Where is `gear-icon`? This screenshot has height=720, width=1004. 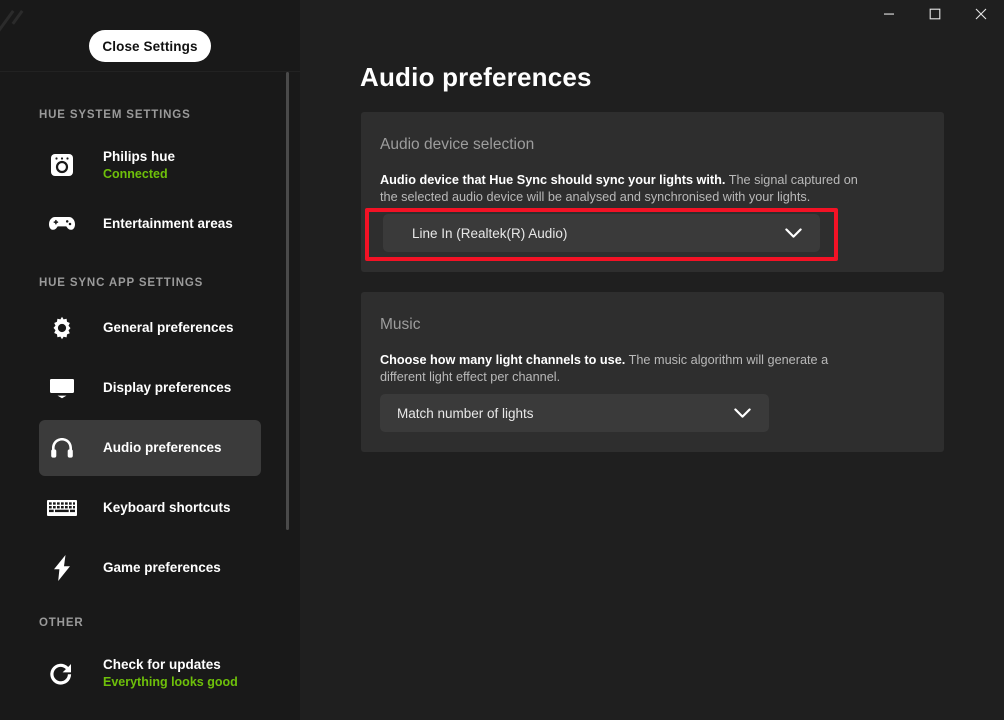 gear-icon is located at coordinates (62, 328).